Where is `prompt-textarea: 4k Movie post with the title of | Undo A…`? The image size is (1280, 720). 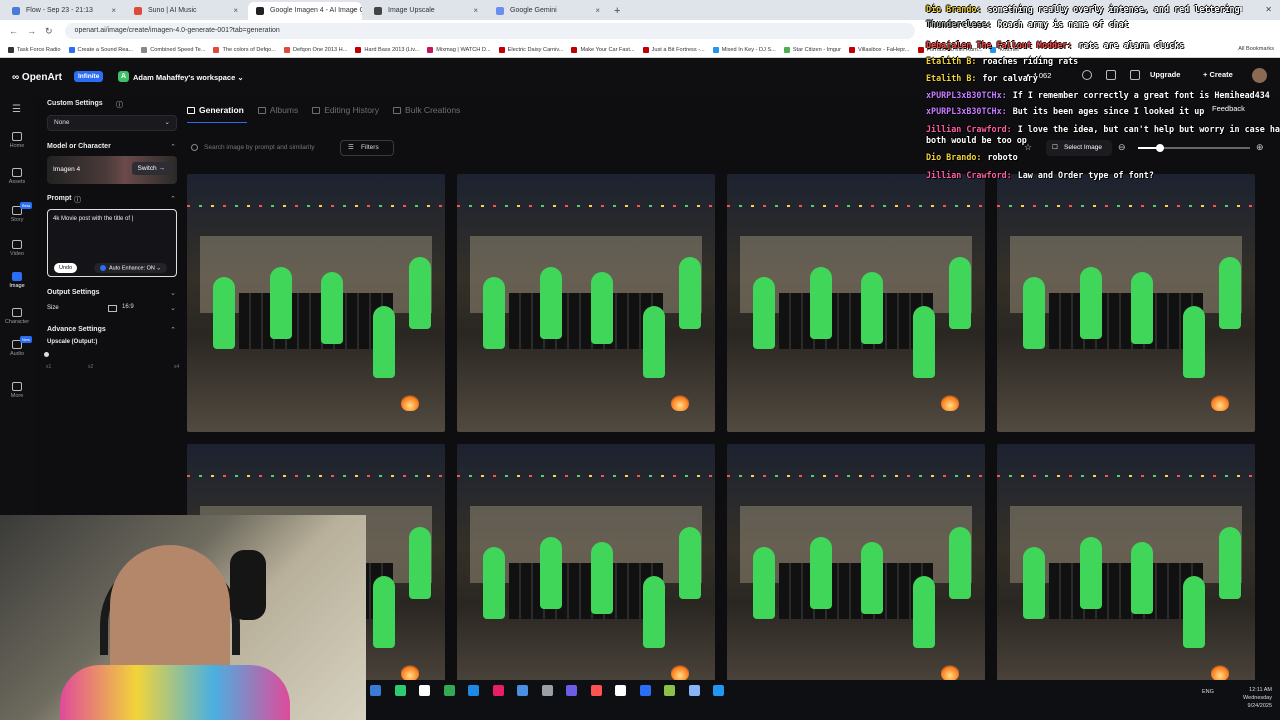
prompt-textarea: 4k Movie post with the title of | Undo A… is located at coordinates (112, 243).